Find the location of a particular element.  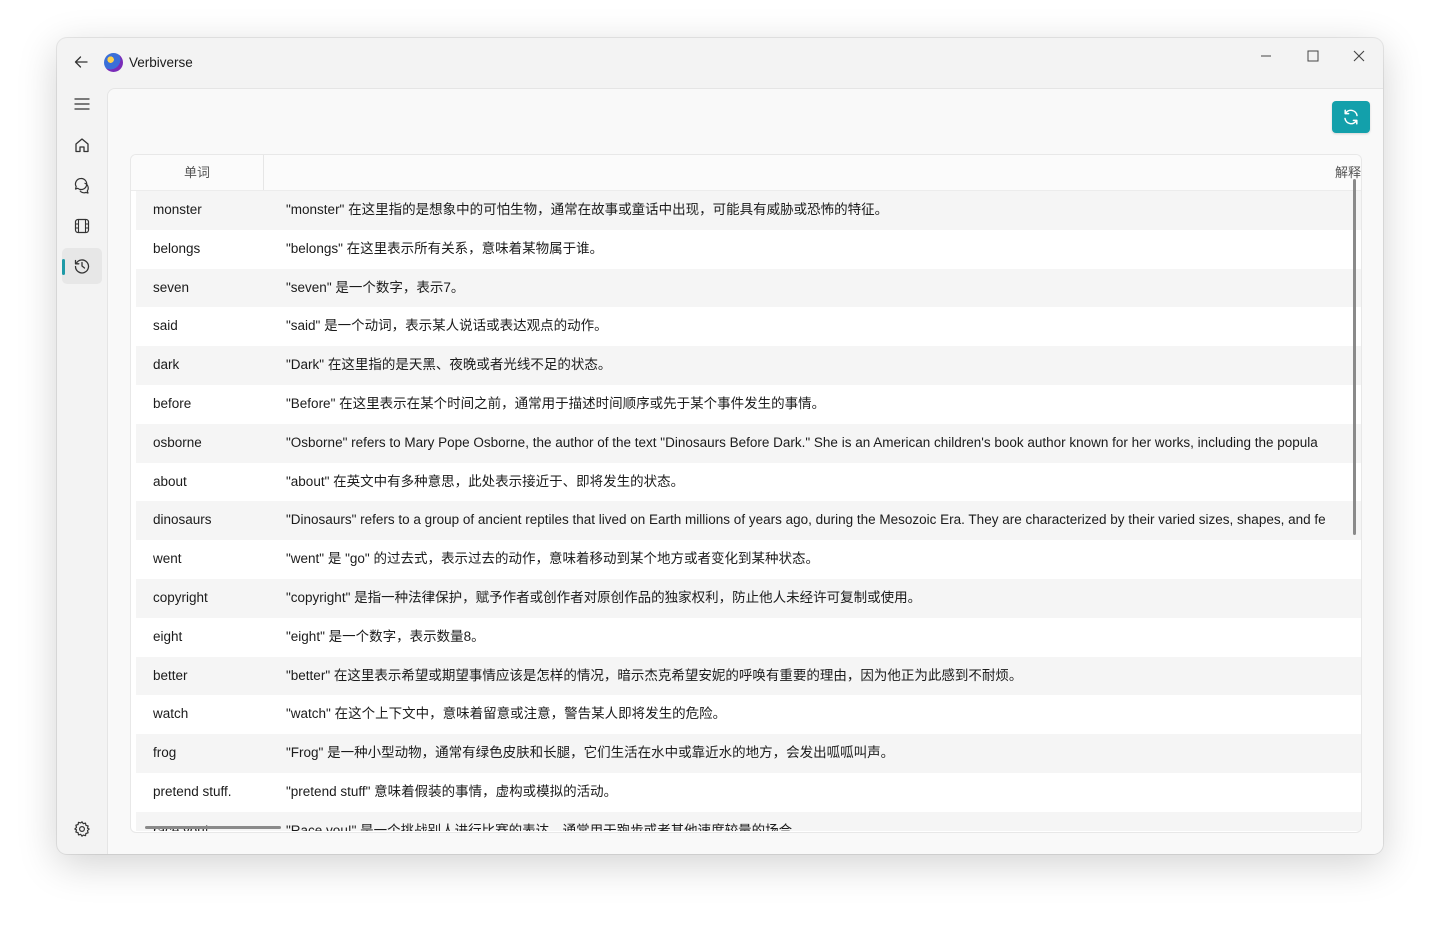

table-row: dark "Dark" 在这里指的是天黑、夜晚或者光线不足的状态。 is located at coordinates (748, 365).